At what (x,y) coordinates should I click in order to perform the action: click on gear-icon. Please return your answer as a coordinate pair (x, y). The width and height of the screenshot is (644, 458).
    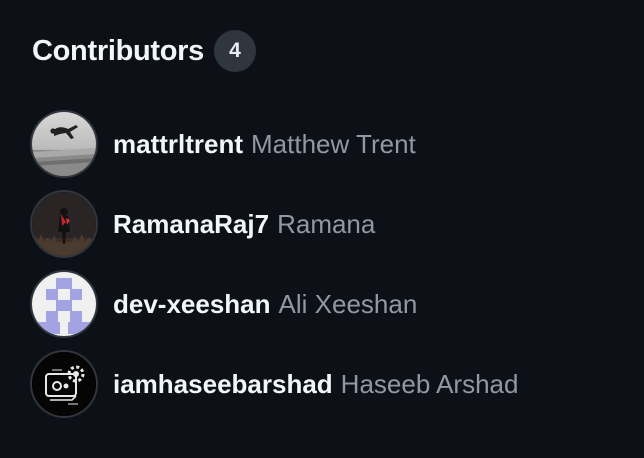
    Looking at the image, I should click on (64, 384).